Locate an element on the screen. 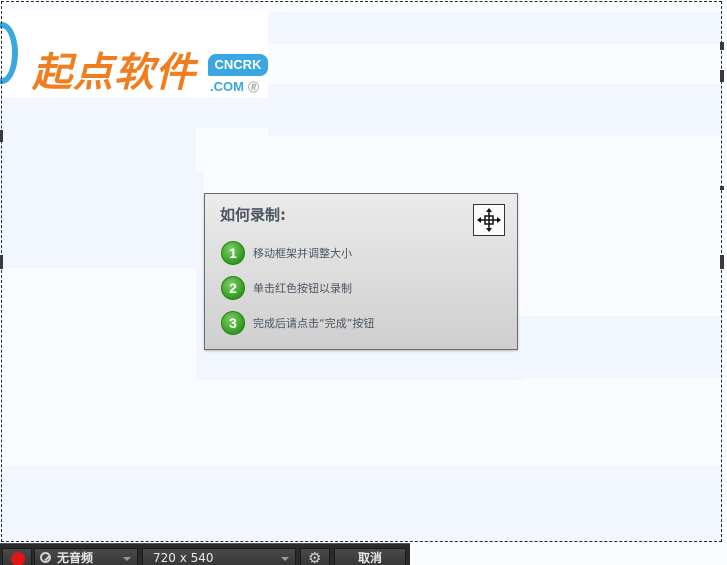 The width and height of the screenshot is (727, 565). resize-handle-left-mid is located at coordinates (1, 262).